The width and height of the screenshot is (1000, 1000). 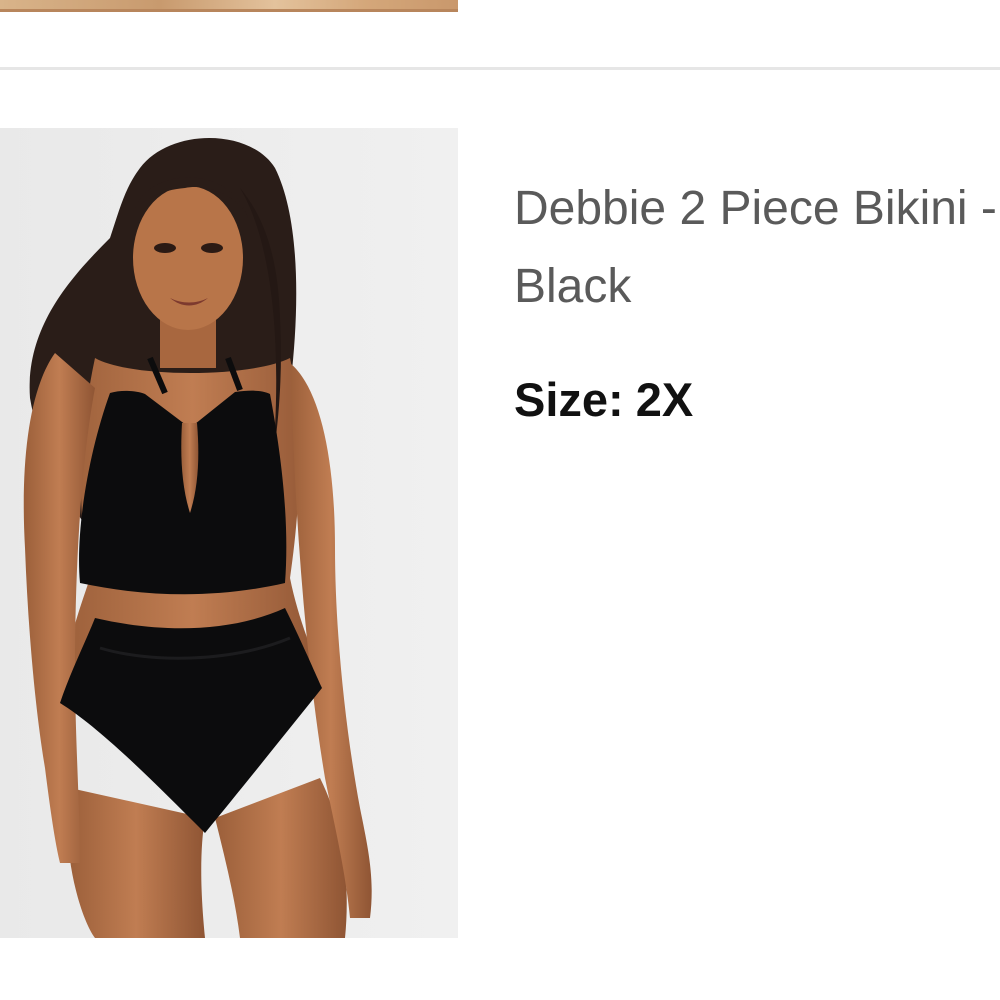 What do you see at coordinates (757, 248) in the screenshot?
I see `product-title: Debbie 2 Piece Bikini - Black` at bounding box center [757, 248].